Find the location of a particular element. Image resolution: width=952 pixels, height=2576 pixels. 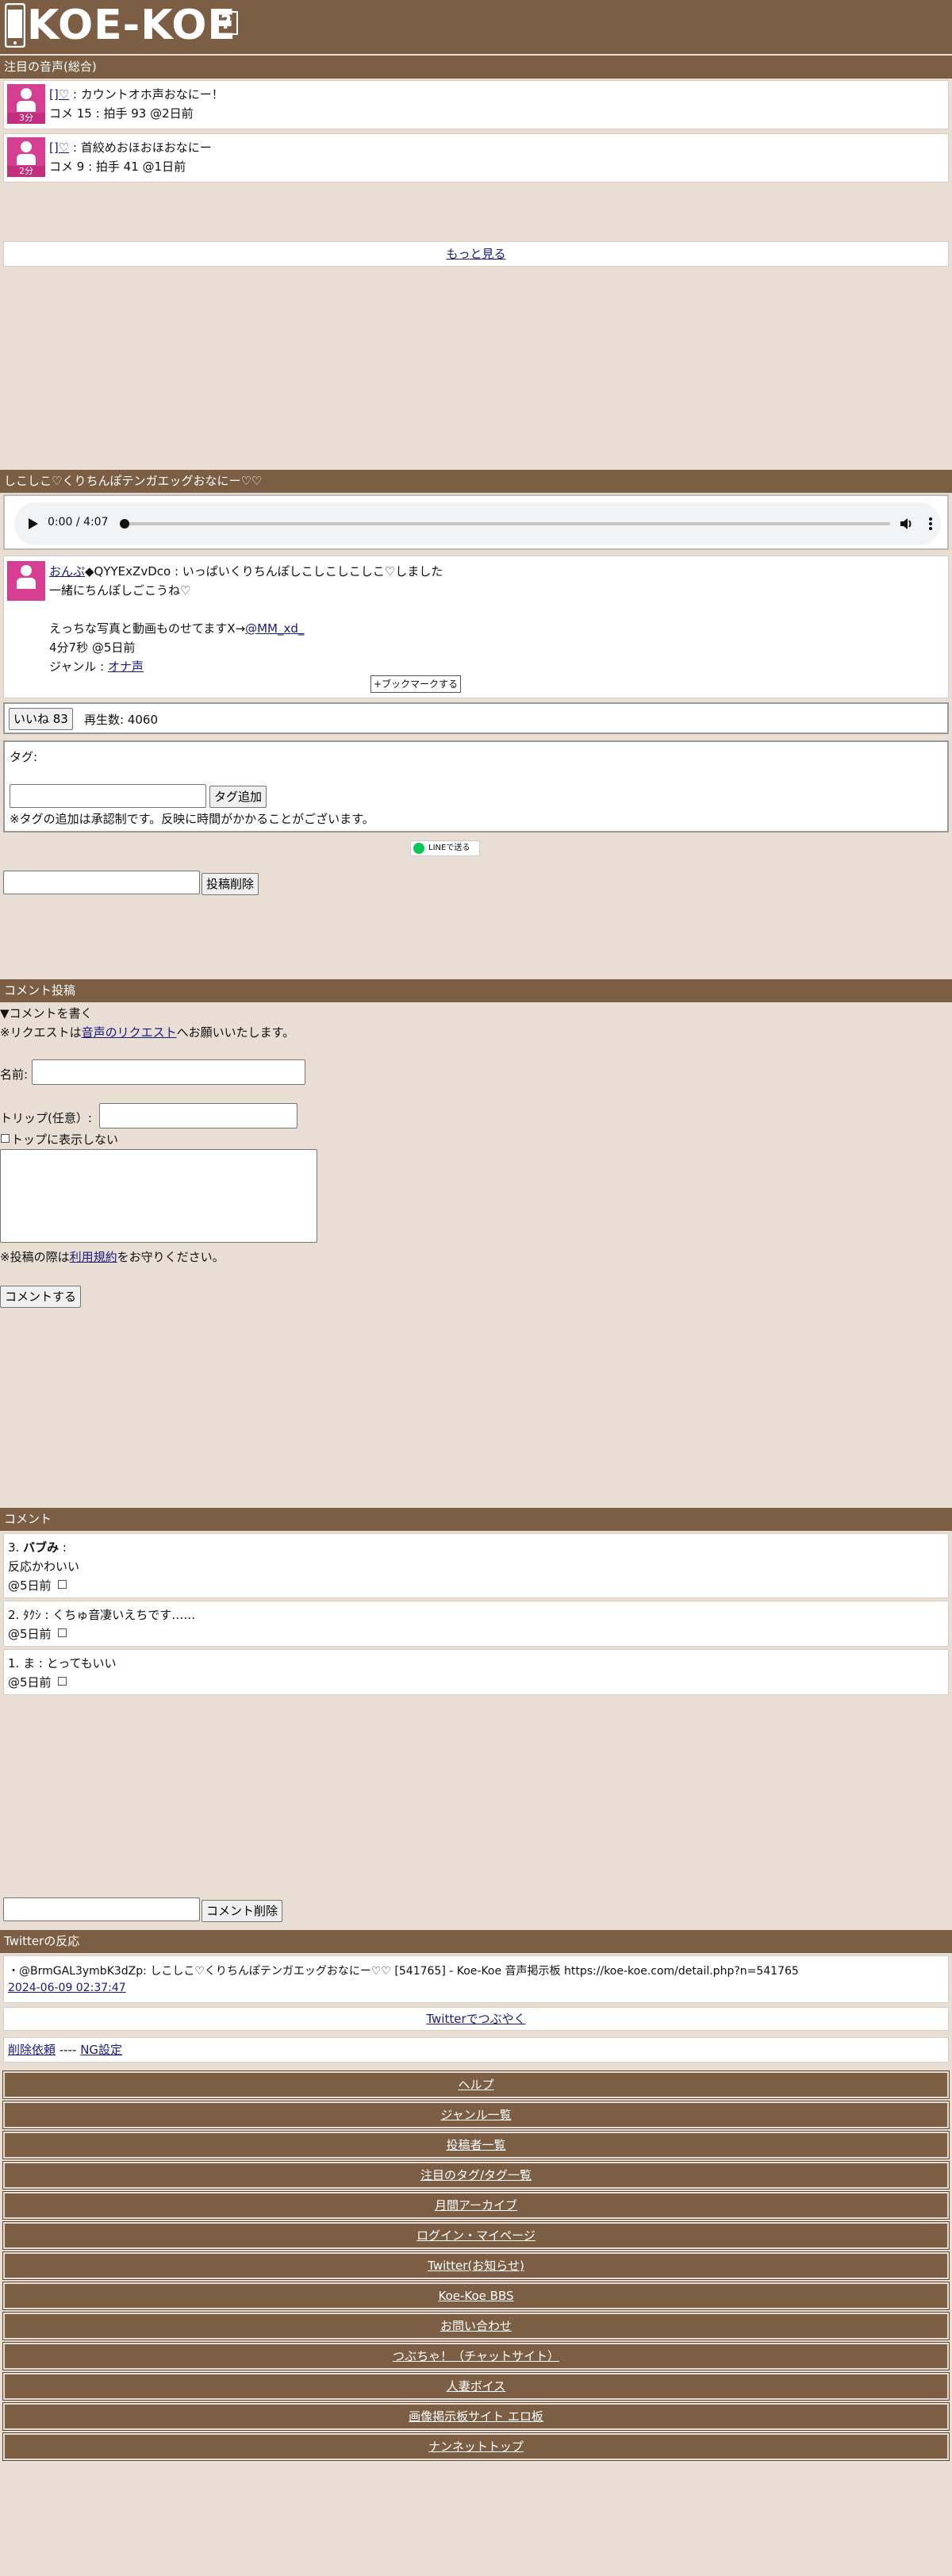

nav-link: Koe-Koe BBS is located at coordinates (475, 2296).